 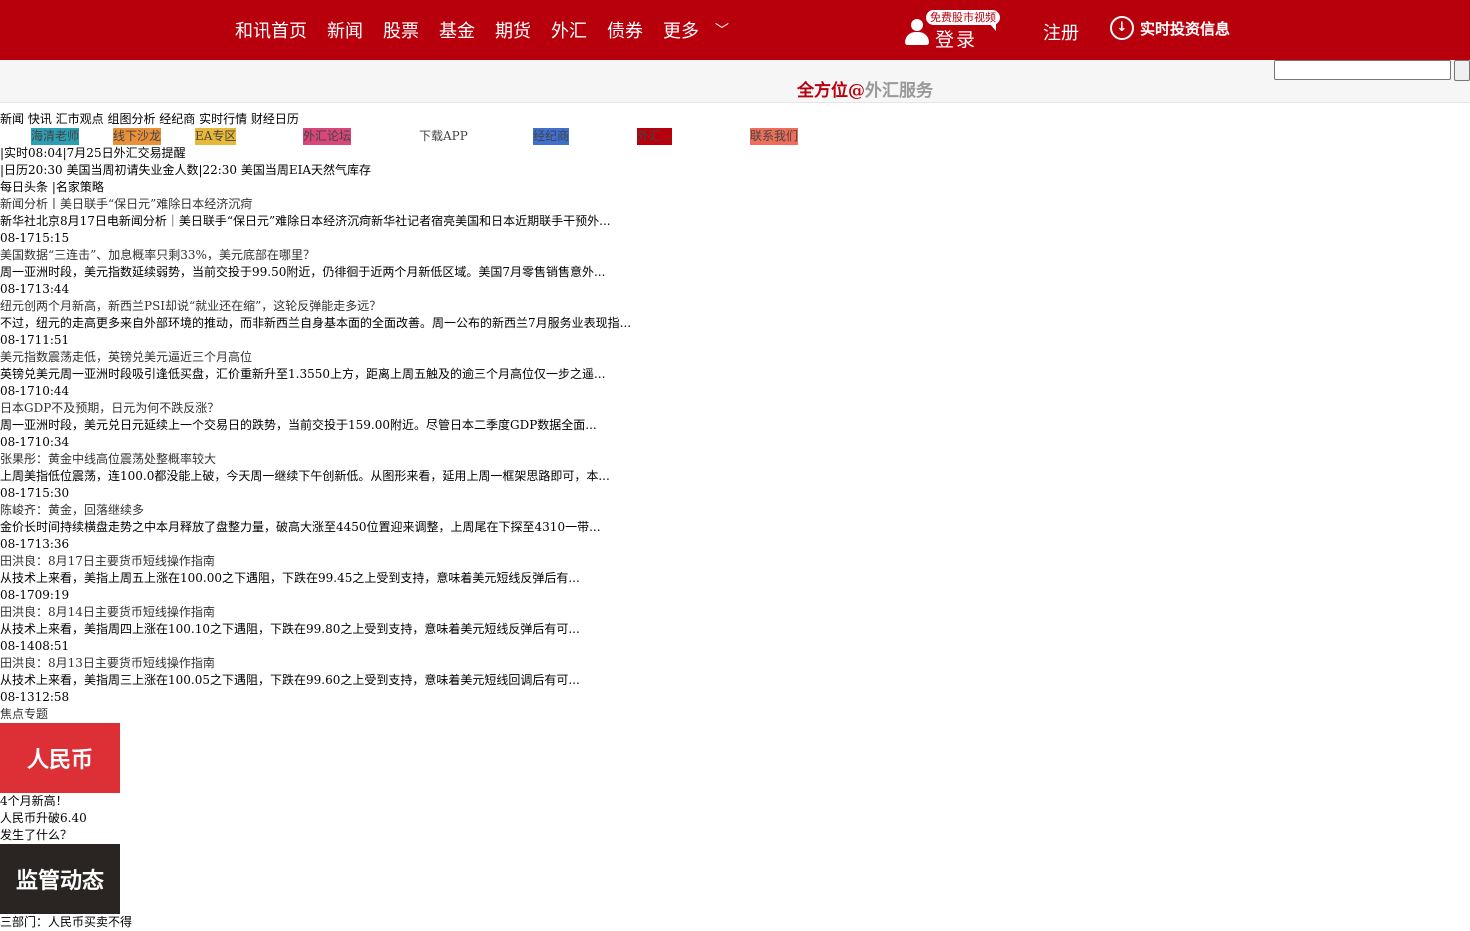 What do you see at coordinates (401, 30) in the screenshot?
I see `nav-stocks: 股票` at bounding box center [401, 30].